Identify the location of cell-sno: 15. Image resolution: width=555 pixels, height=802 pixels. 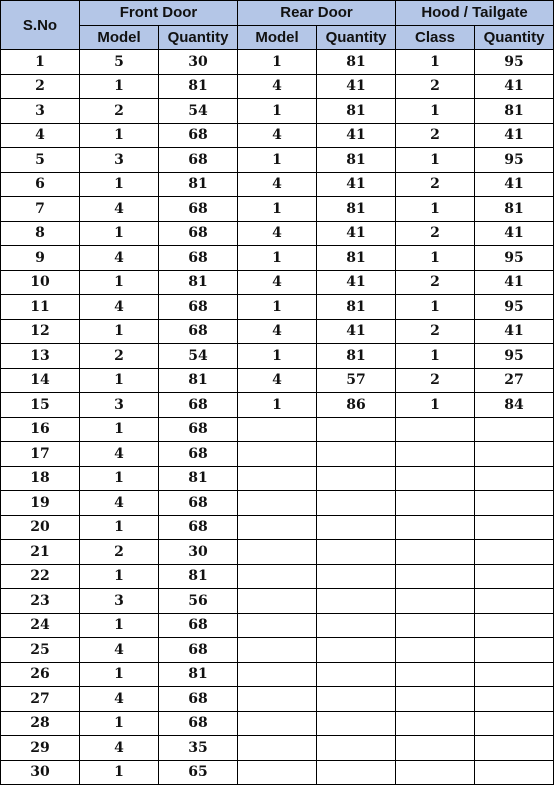
(40, 405).